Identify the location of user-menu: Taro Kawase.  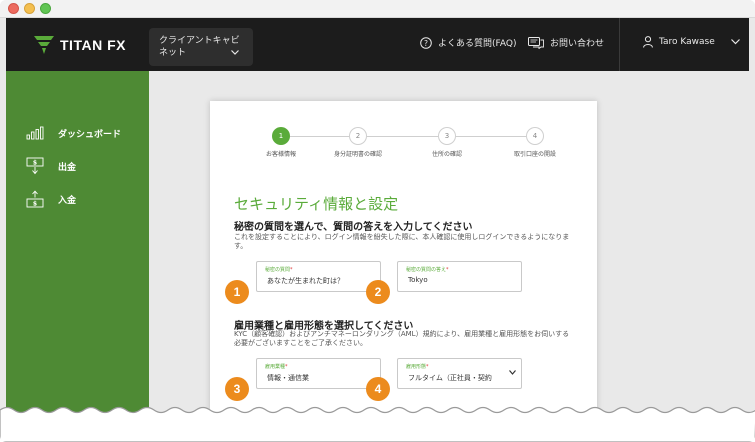
(691, 42).